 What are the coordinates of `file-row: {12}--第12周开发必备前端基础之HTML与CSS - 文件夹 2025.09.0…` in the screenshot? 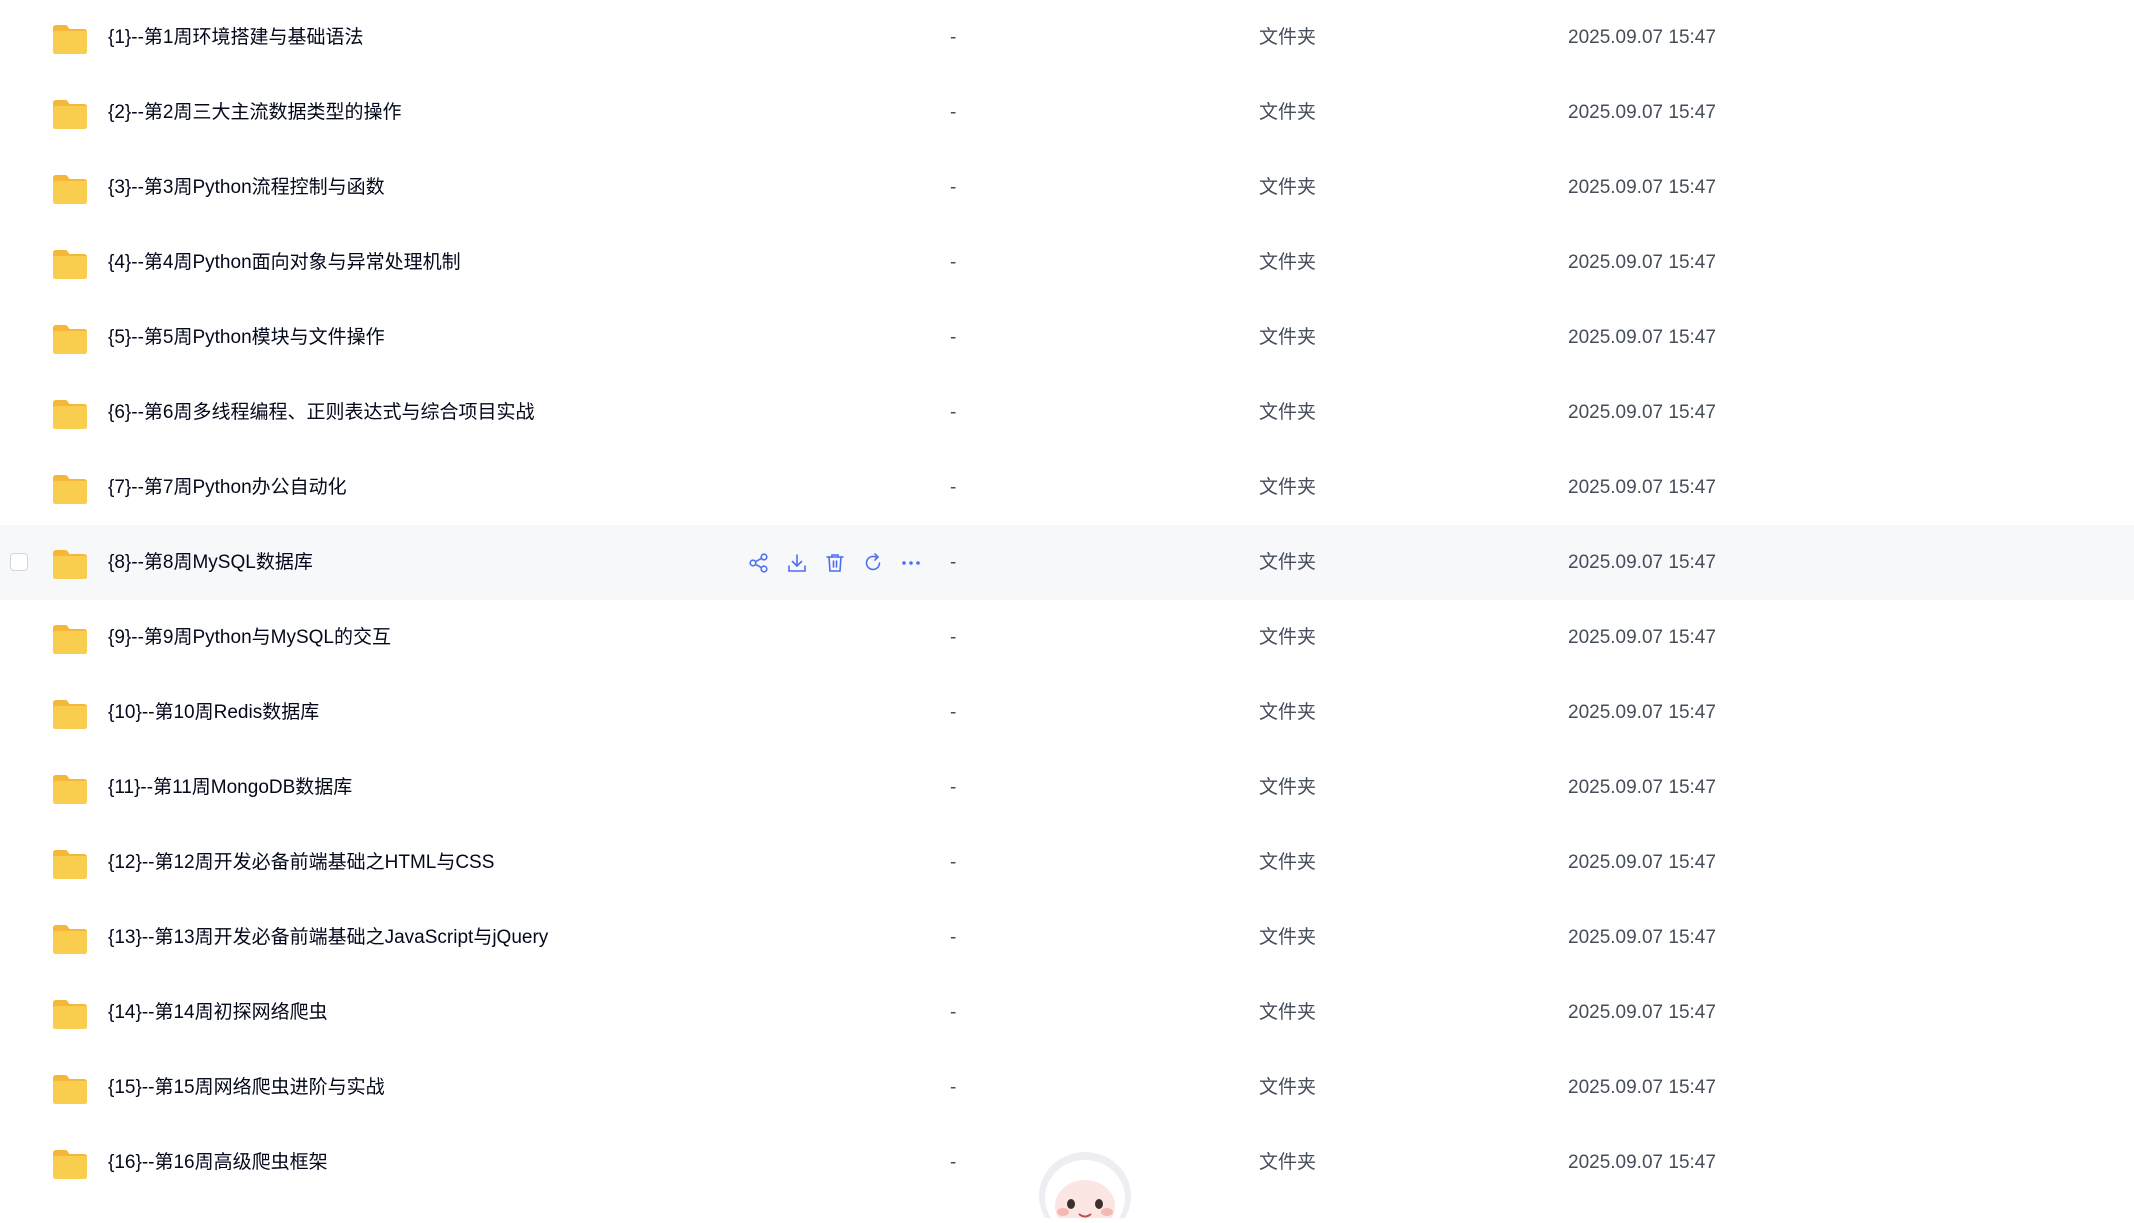 It's located at (1067, 862).